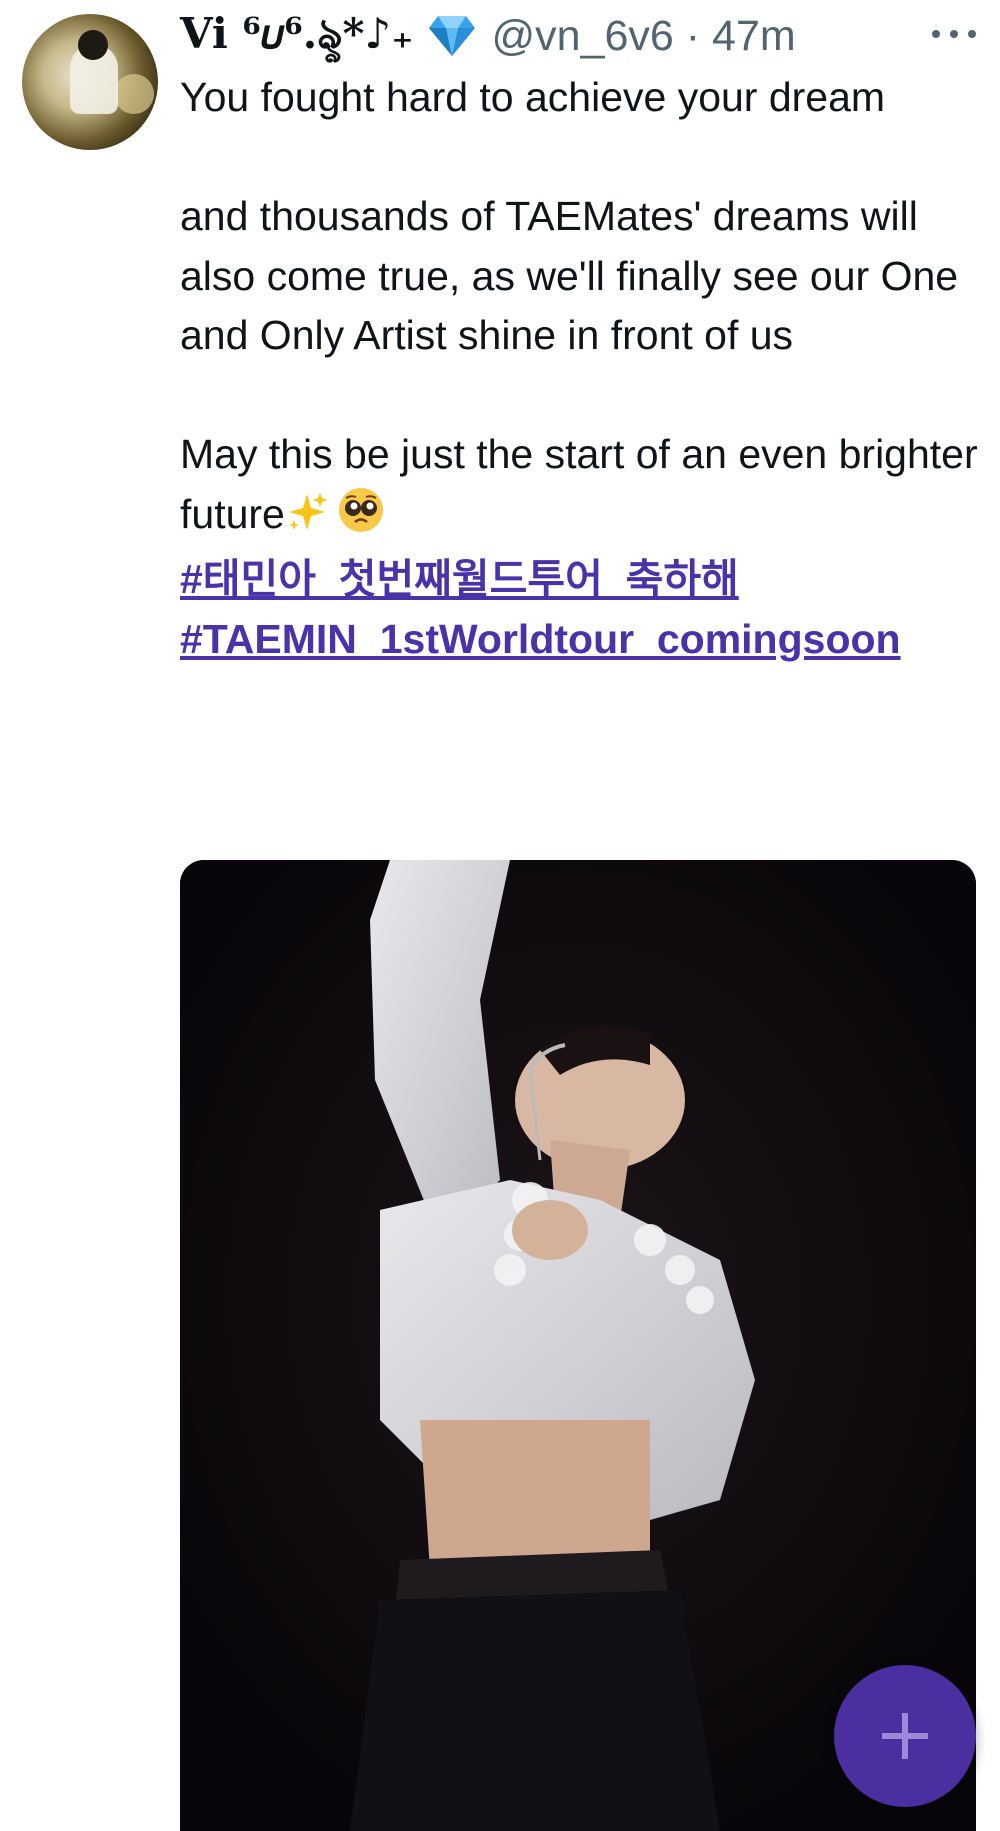 The width and height of the screenshot is (1000, 1831). I want to click on display-name: Vi ⁶𝜐⁶.ৡ*♪₊, so click(297, 36).